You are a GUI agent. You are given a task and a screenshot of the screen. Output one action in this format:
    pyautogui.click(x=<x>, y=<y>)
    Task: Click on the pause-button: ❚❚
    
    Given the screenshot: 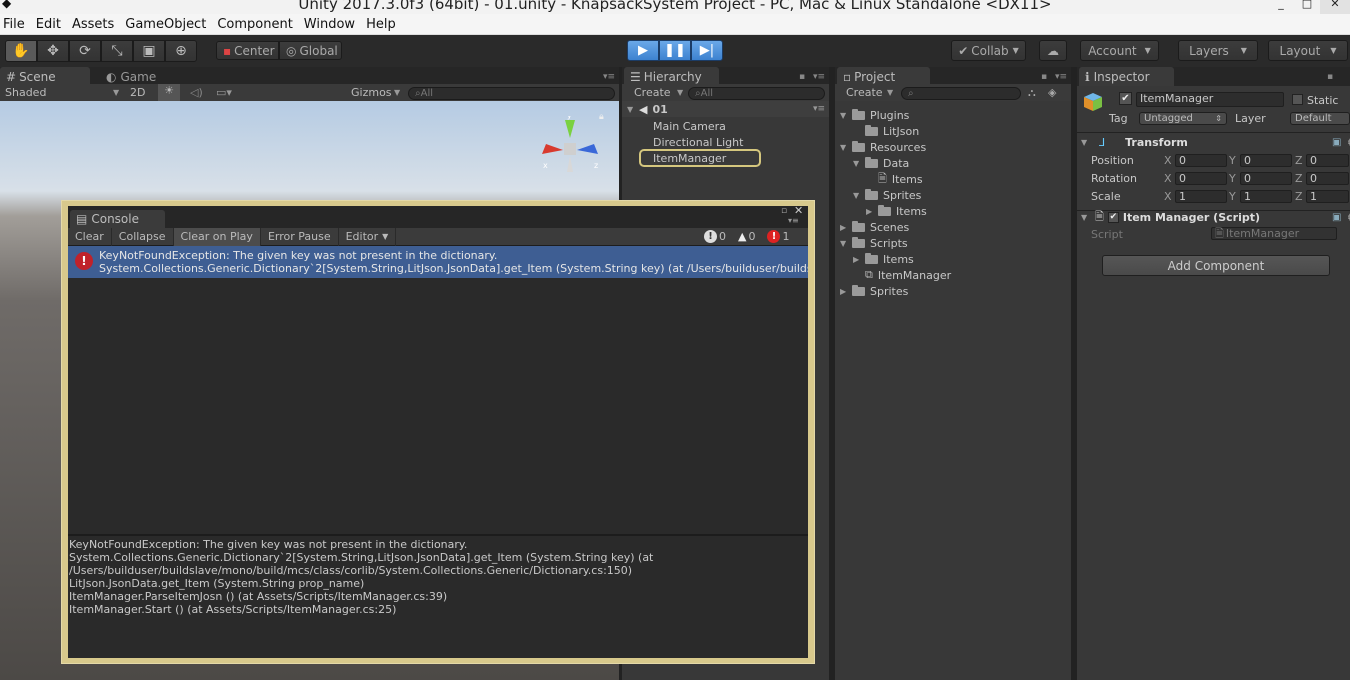 What is the action you would take?
    pyautogui.click(x=675, y=50)
    